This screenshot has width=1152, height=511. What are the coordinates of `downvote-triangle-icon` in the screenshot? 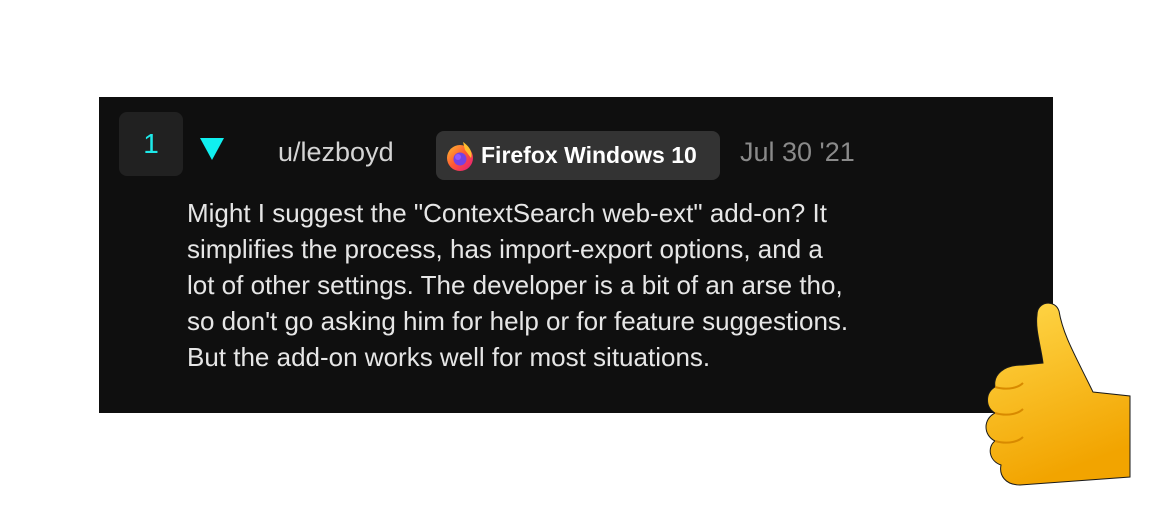 It's located at (212, 149).